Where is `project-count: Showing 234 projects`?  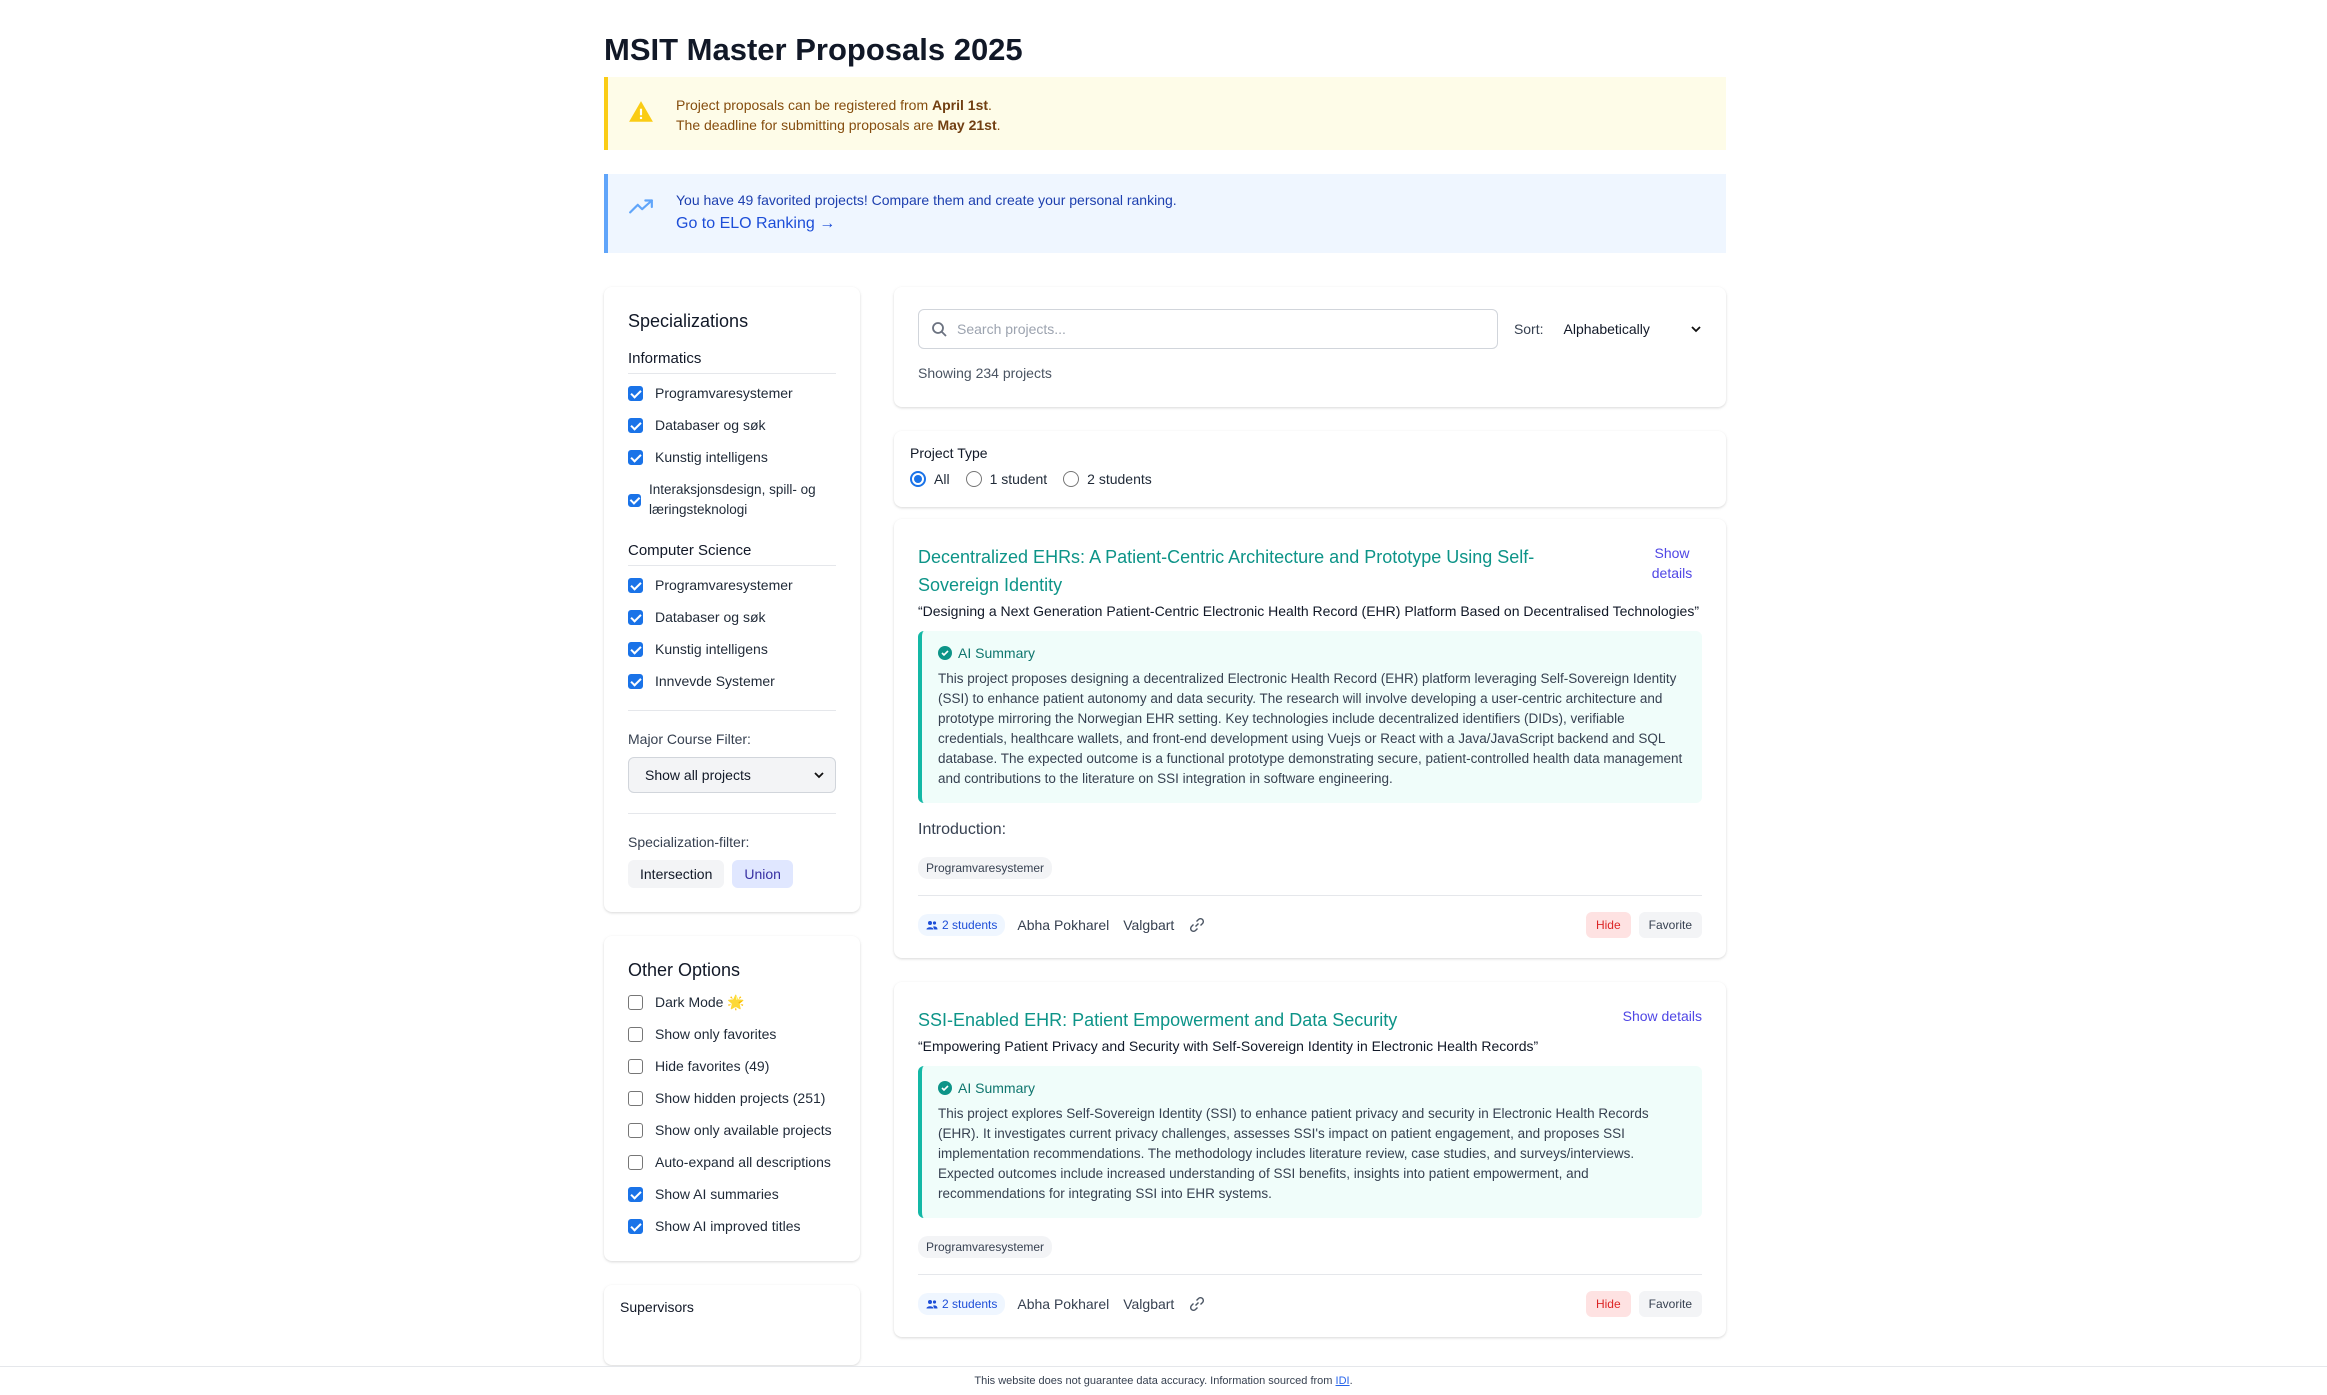
project-count: Showing 234 projects is located at coordinates (985, 373).